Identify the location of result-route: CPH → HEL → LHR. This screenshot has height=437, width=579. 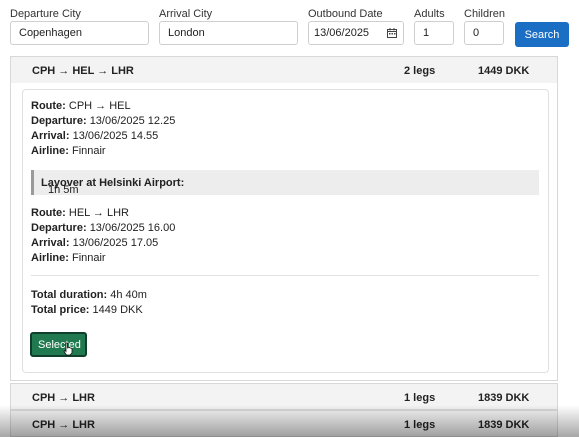
(83, 71).